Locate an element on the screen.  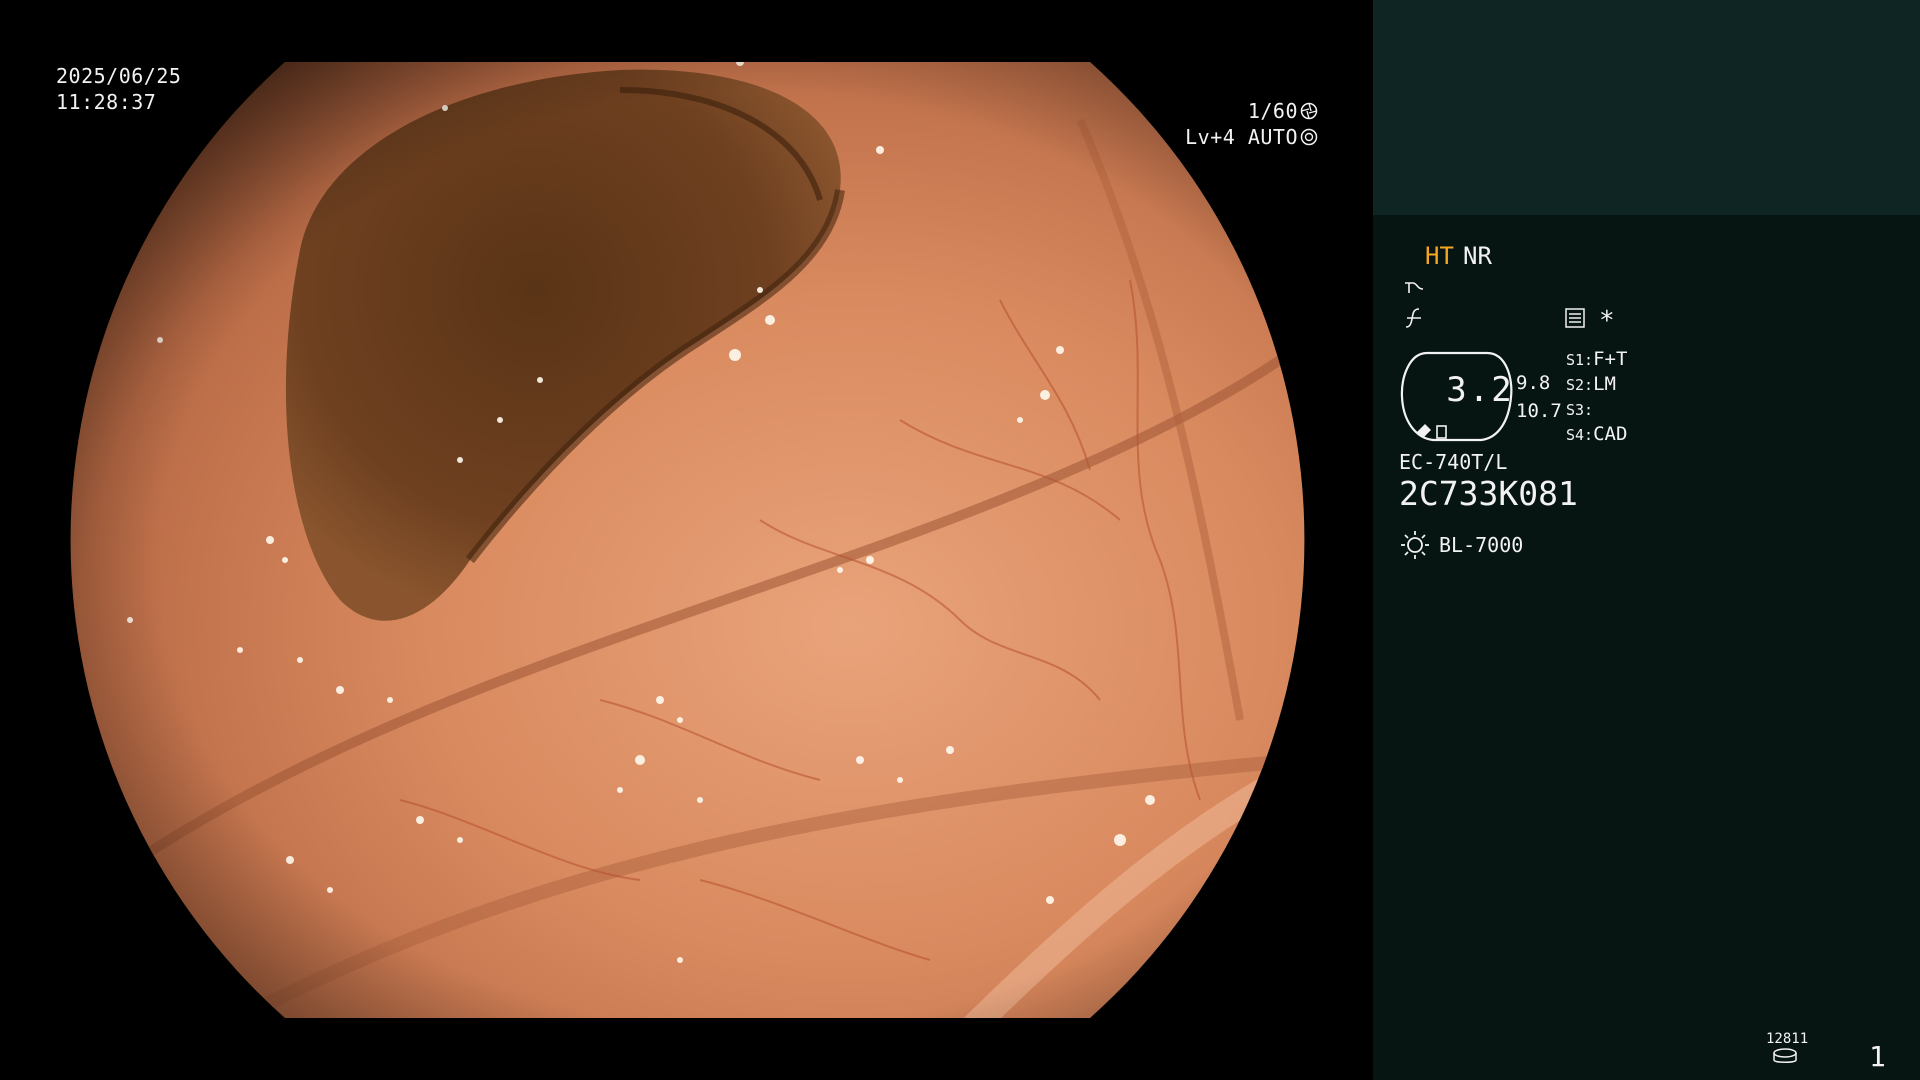
aperture-icon is located at coordinates (1309, 111).